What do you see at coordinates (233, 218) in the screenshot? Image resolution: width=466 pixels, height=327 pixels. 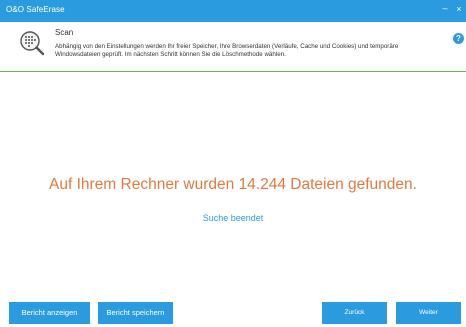 I see `scan-status-text: Suche beendet` at bounding box center [233, 218].